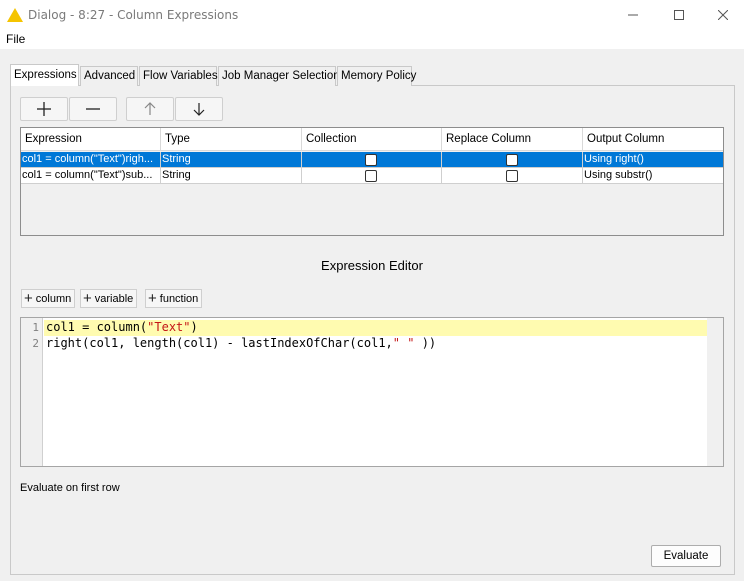 This screenshot has height=581, width=744. I want to click on expression-editor-title: Expression Editor, so click(372, 265).